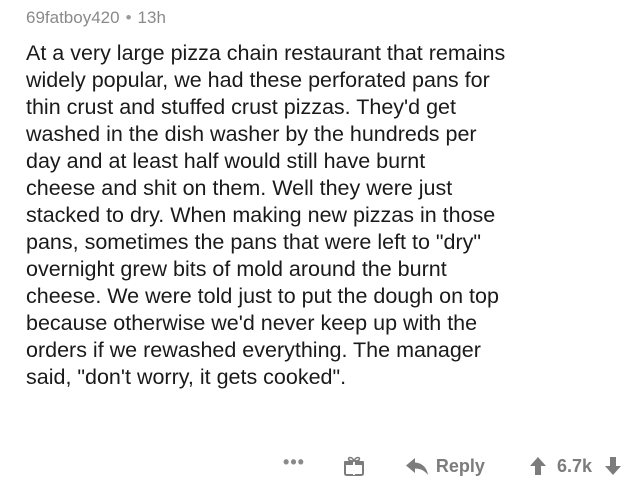 This screenshot has width=640, height=484. What do you see at coordinates (460, 465) in the screenshot?
I see `reply-label: Reply` at bounding box center [460, 465].